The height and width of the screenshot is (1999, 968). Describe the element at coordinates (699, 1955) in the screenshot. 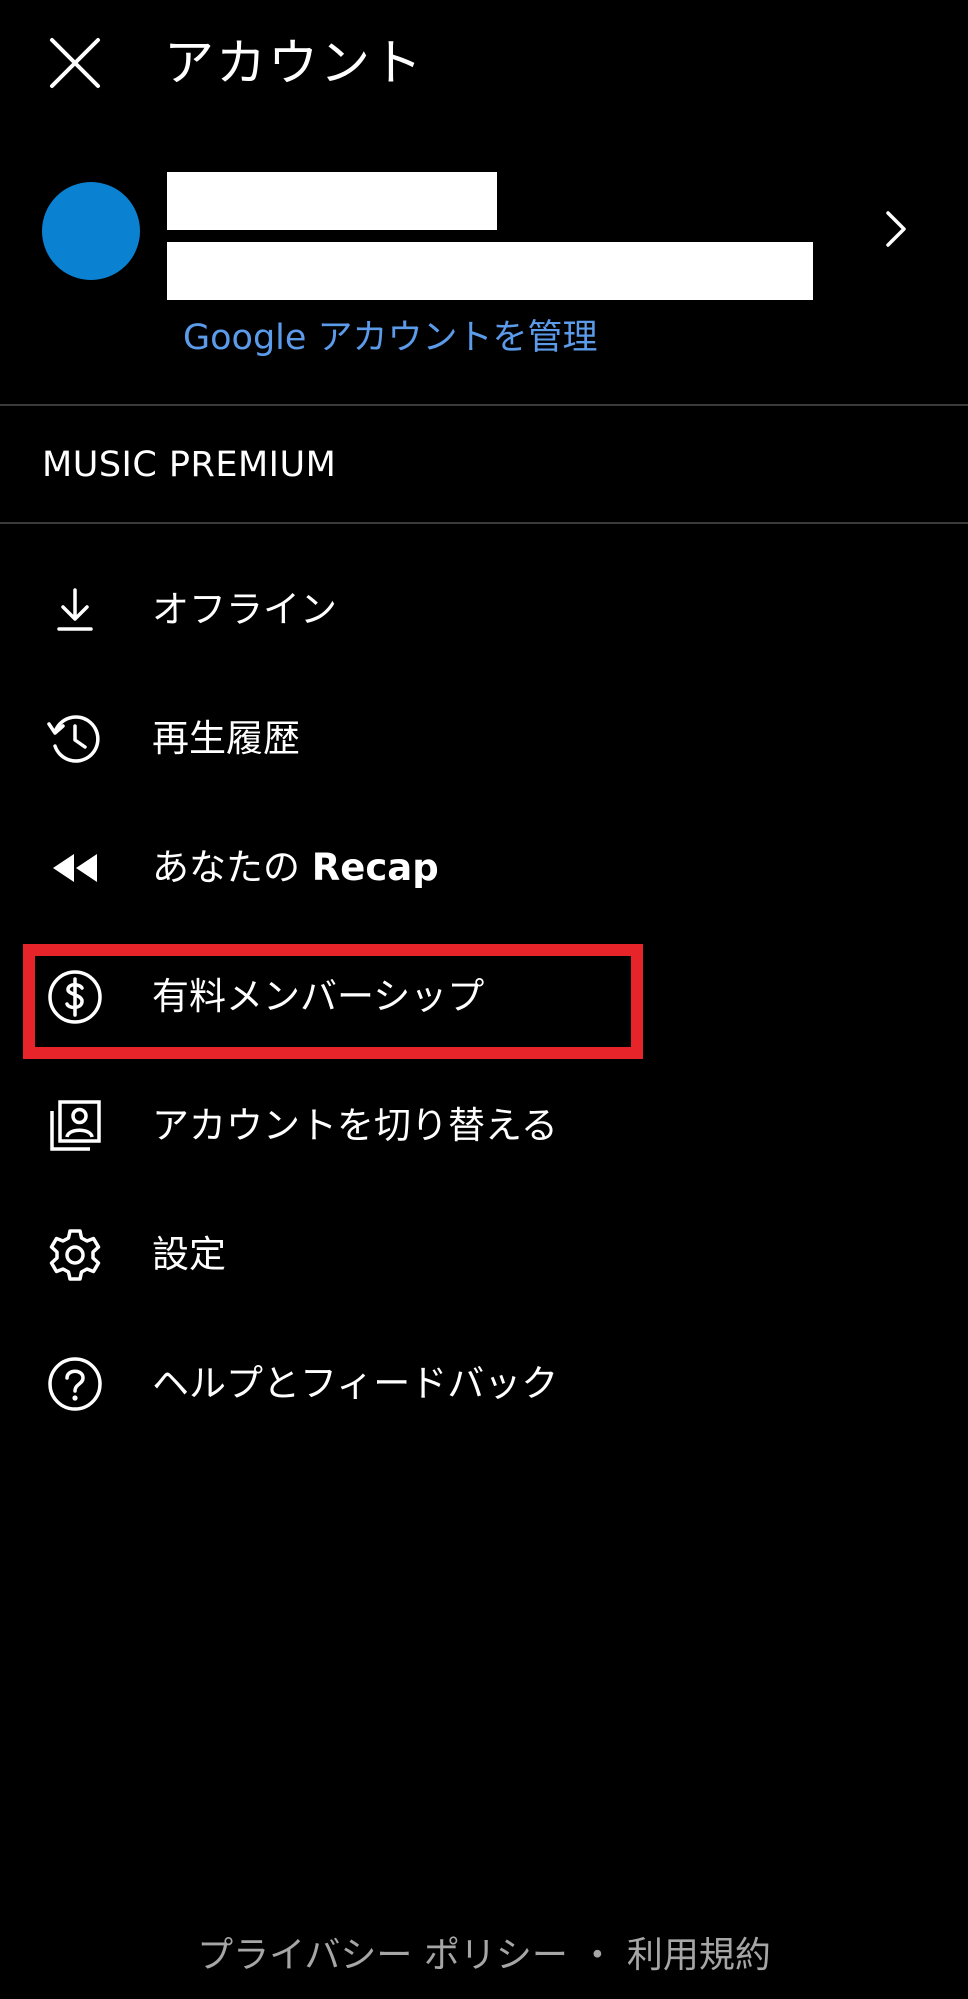

I see `terms-link: 利用規約` at that location.